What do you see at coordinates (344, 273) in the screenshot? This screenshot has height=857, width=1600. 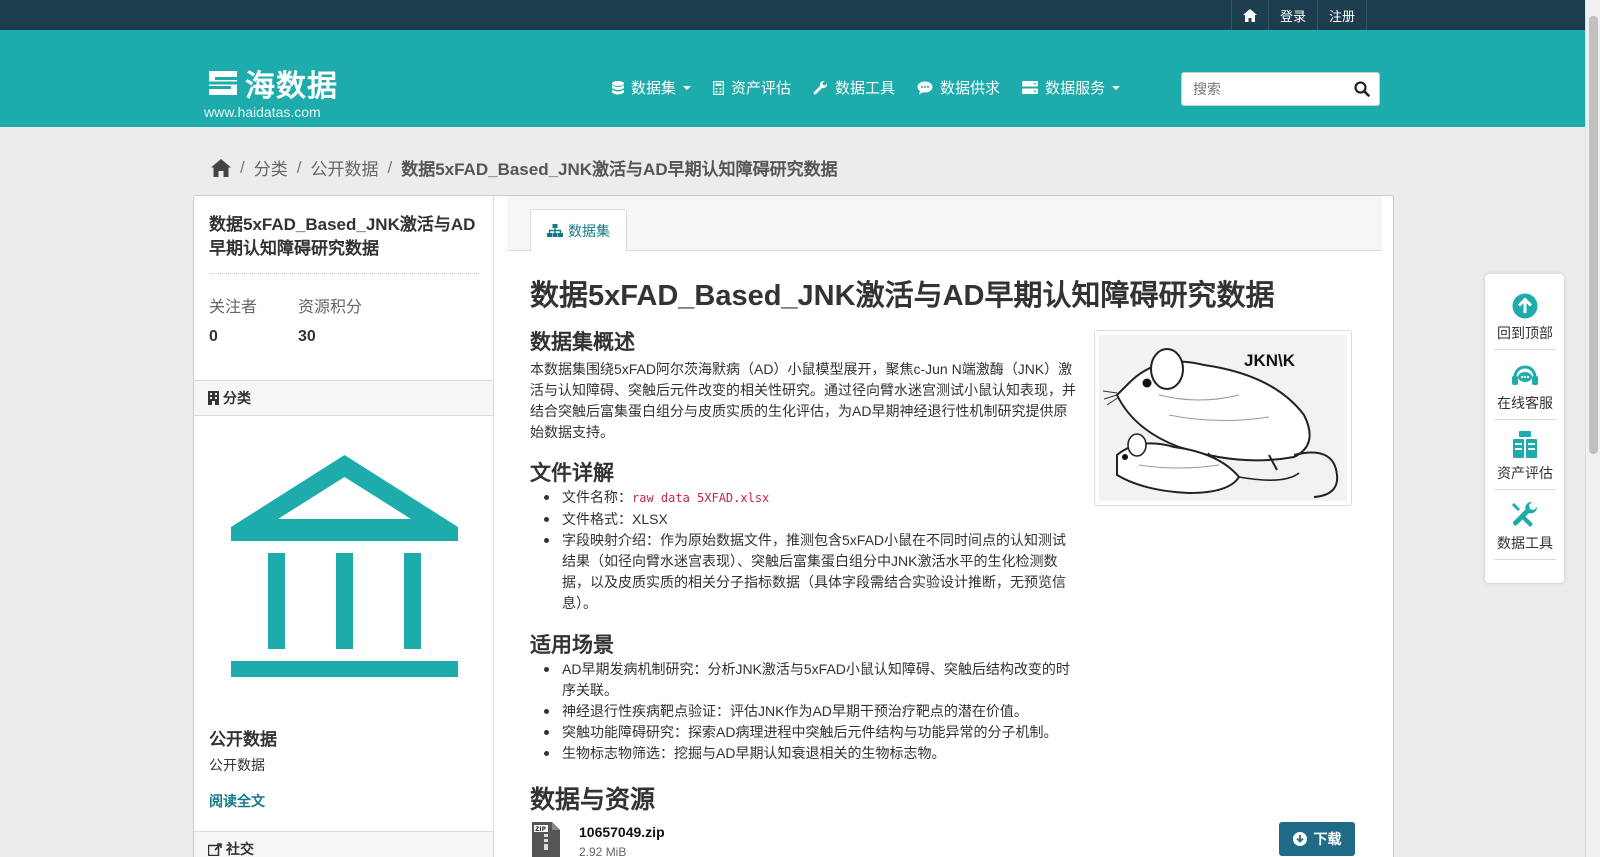 I see `divider` at bounding box center [344, 273].